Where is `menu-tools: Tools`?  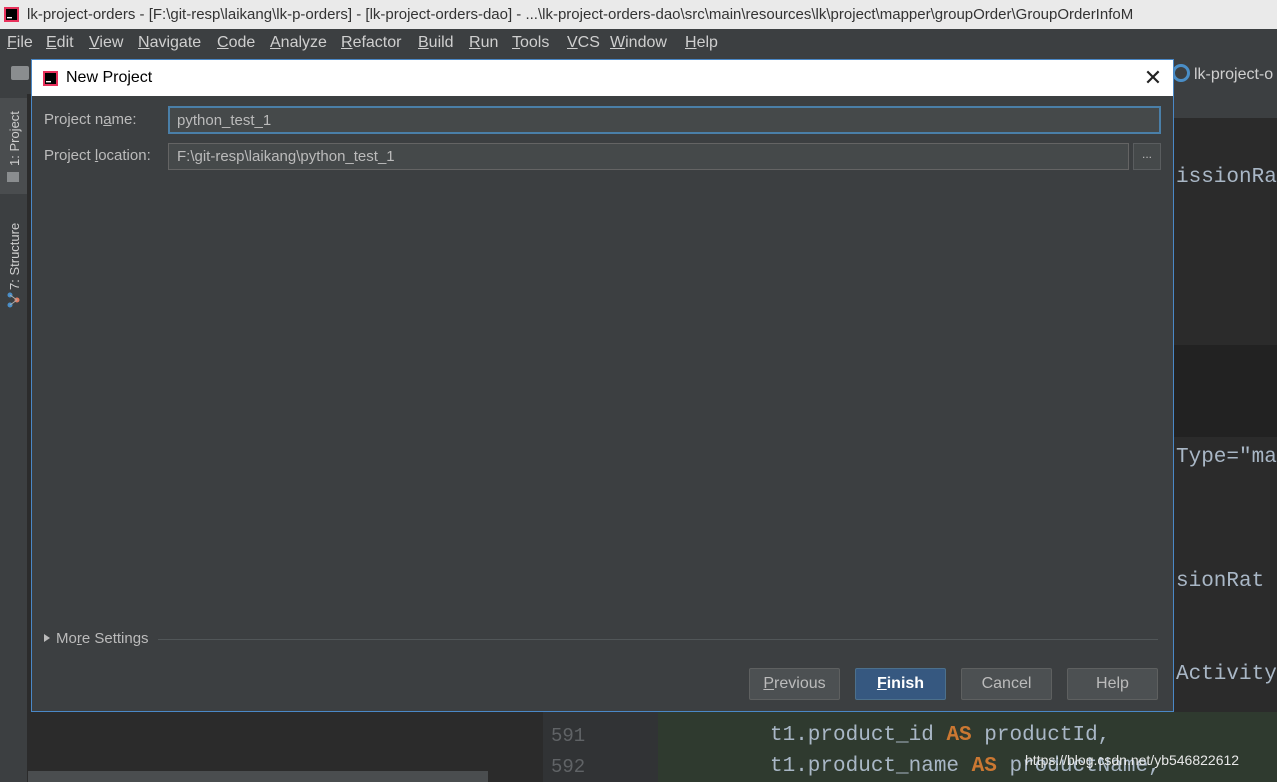
menu-tools: Tools is located at coordinates (530, 43).